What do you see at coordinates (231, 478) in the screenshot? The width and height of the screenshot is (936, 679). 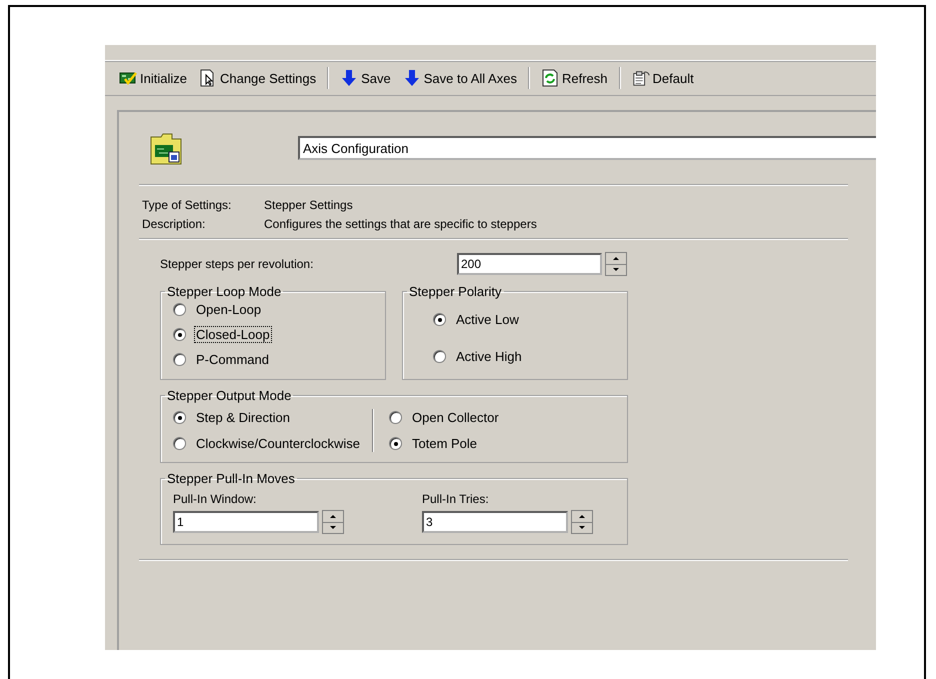 I see `group-title: Stepper Pull-In Moves` at bounding box center [231, 478].